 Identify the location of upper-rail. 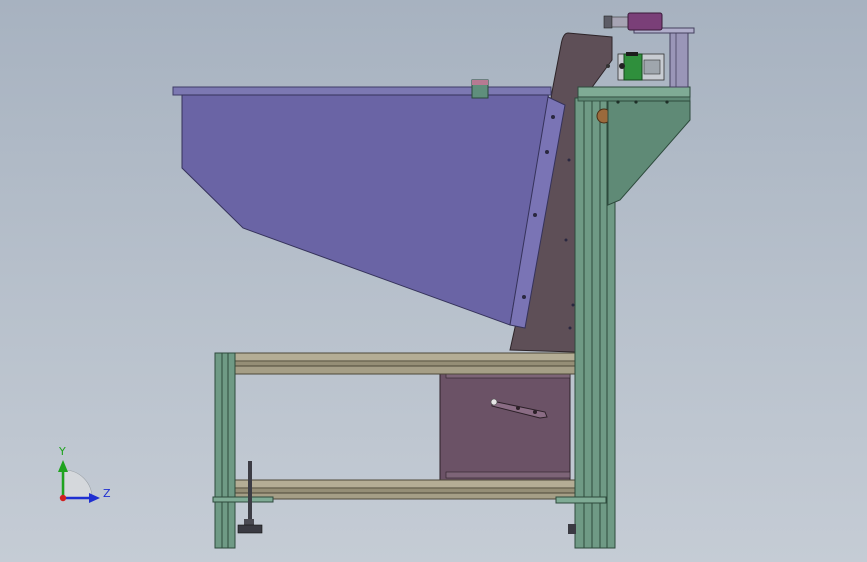
(399, 363).